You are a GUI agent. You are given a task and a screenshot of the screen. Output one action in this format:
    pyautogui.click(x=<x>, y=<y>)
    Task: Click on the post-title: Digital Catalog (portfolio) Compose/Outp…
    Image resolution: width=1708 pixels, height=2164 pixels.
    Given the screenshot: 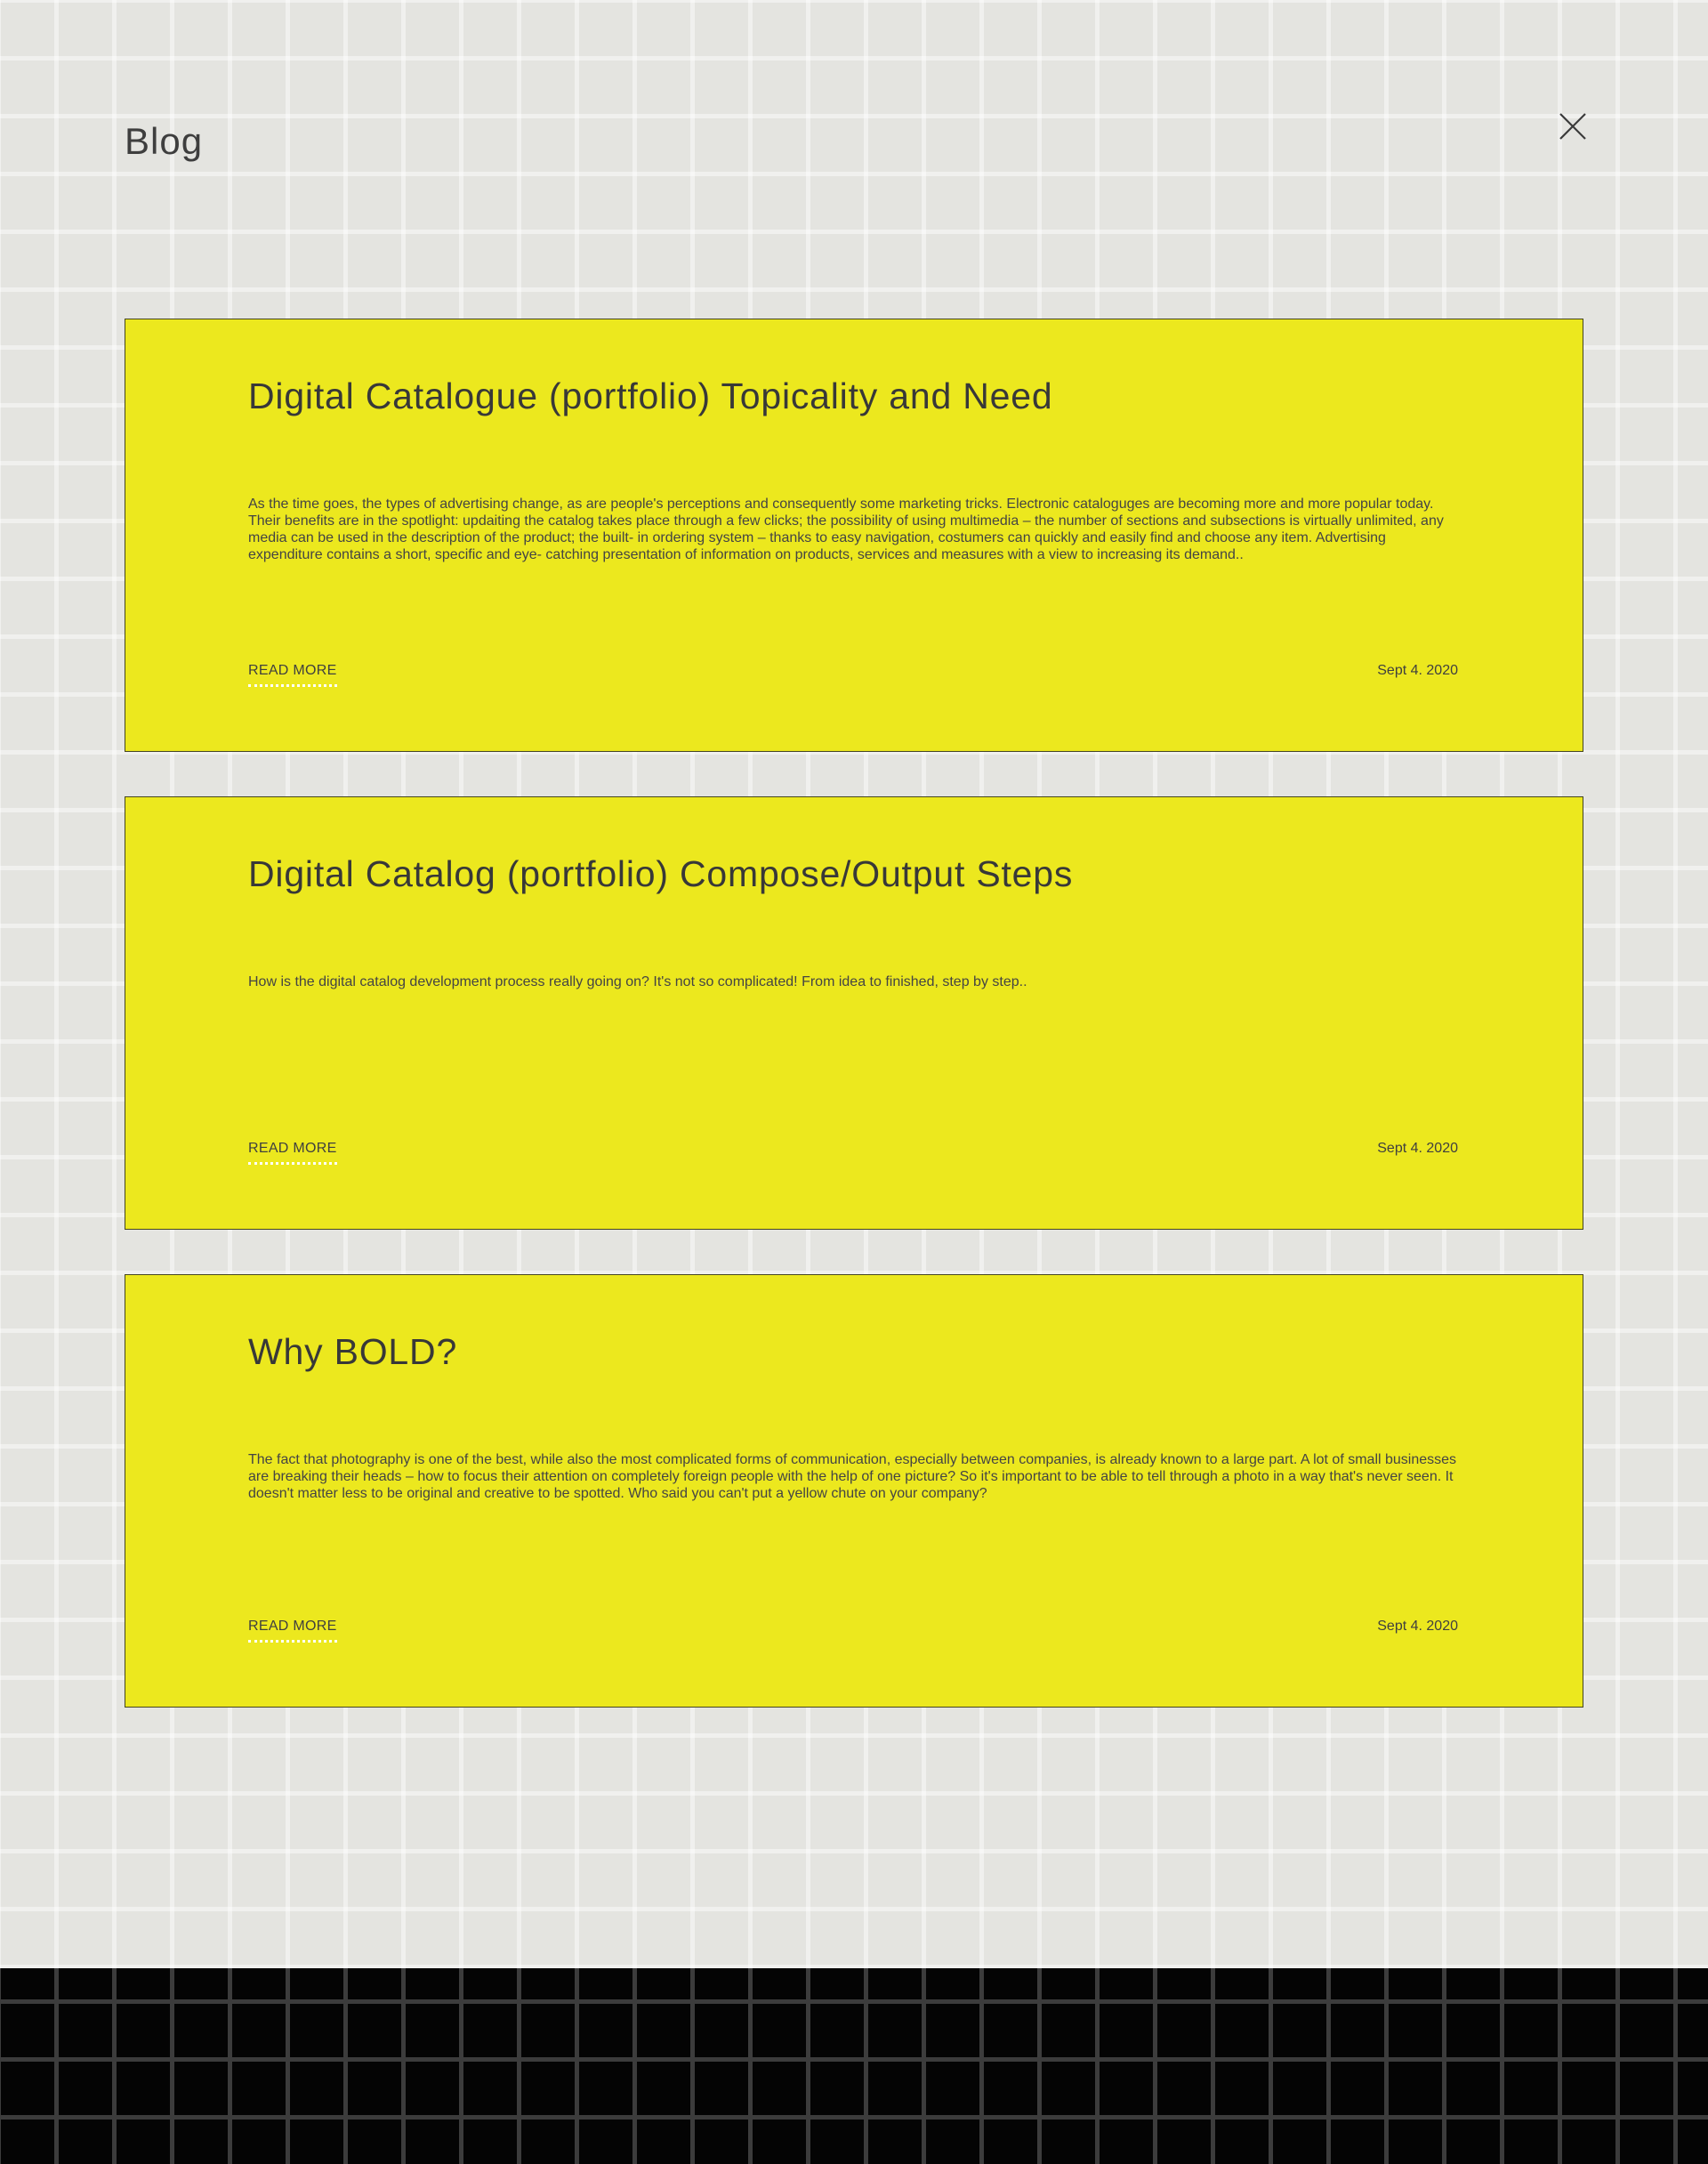 What is the action you would take?
    pyautogui.click(x=660, y=874)
    